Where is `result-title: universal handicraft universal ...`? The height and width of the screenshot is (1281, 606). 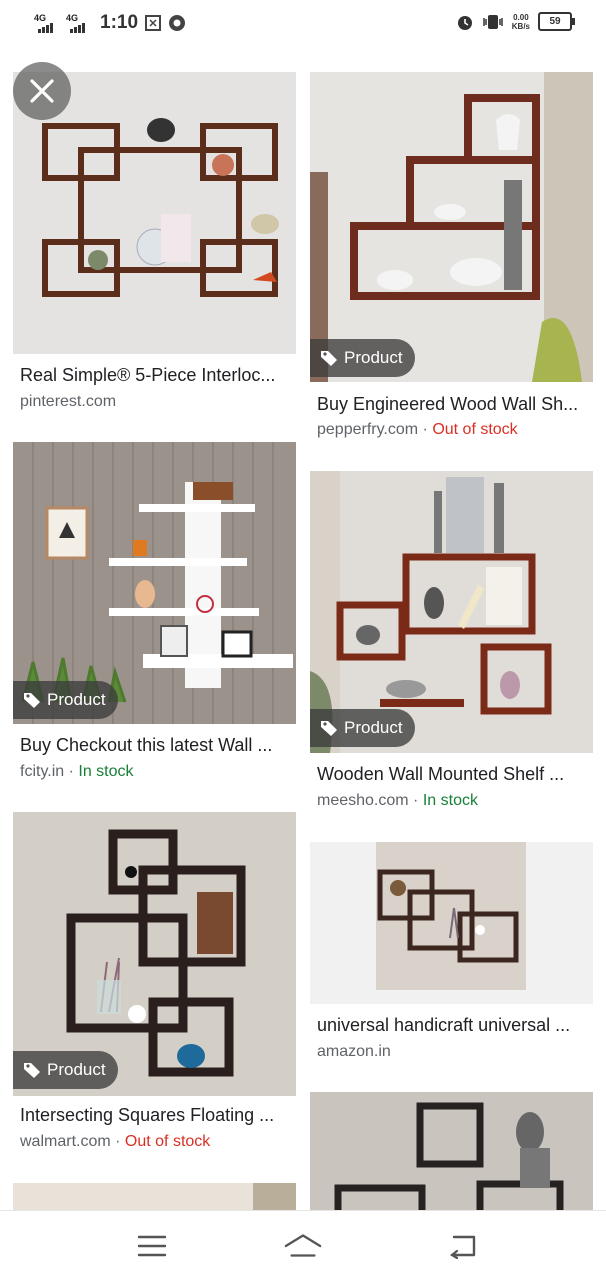
result-title: universal handicraft universal ... is located at coordinates (443, 1025).